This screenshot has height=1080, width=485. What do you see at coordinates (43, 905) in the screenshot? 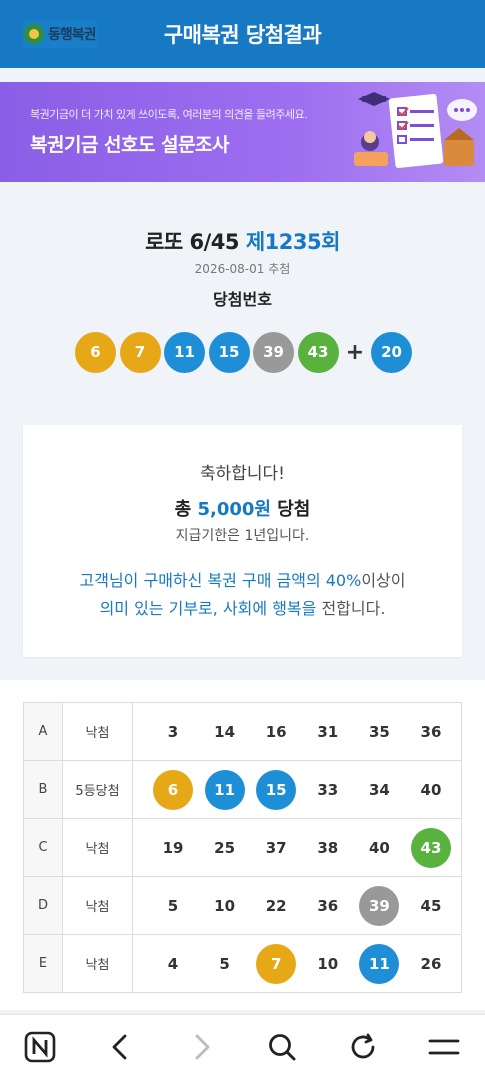
I see `game-label: D` at bounding box center [43, 905].